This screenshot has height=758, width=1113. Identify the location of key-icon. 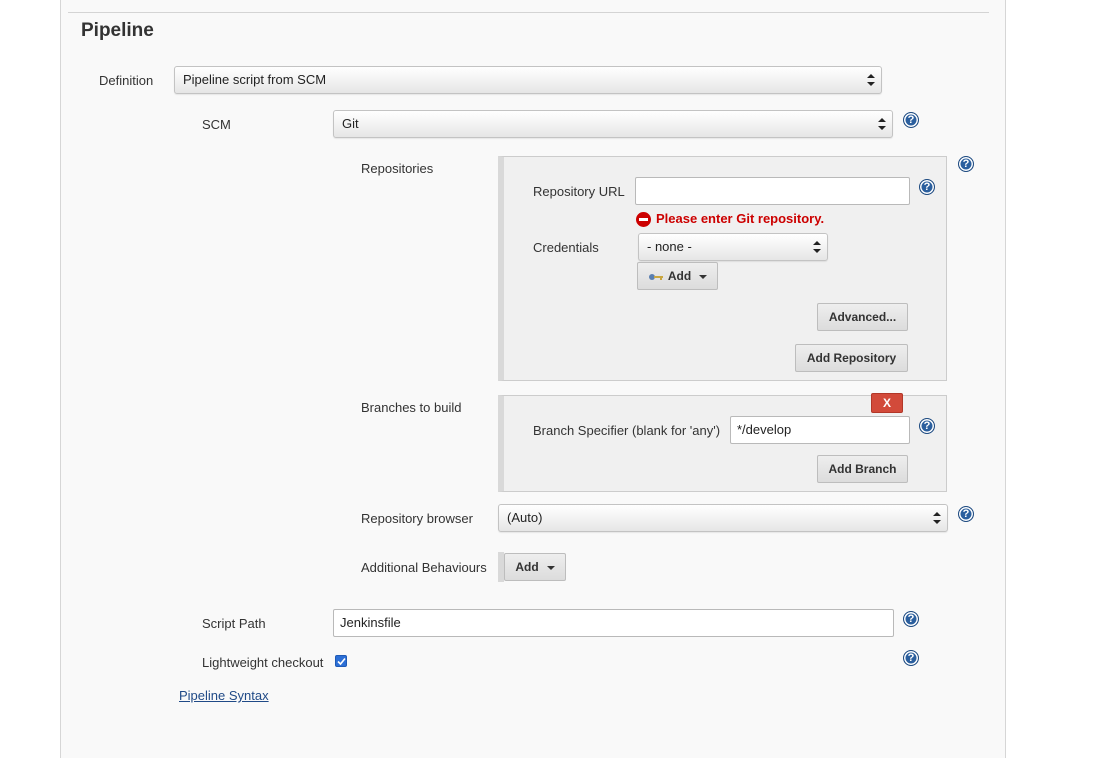
(655, 276).